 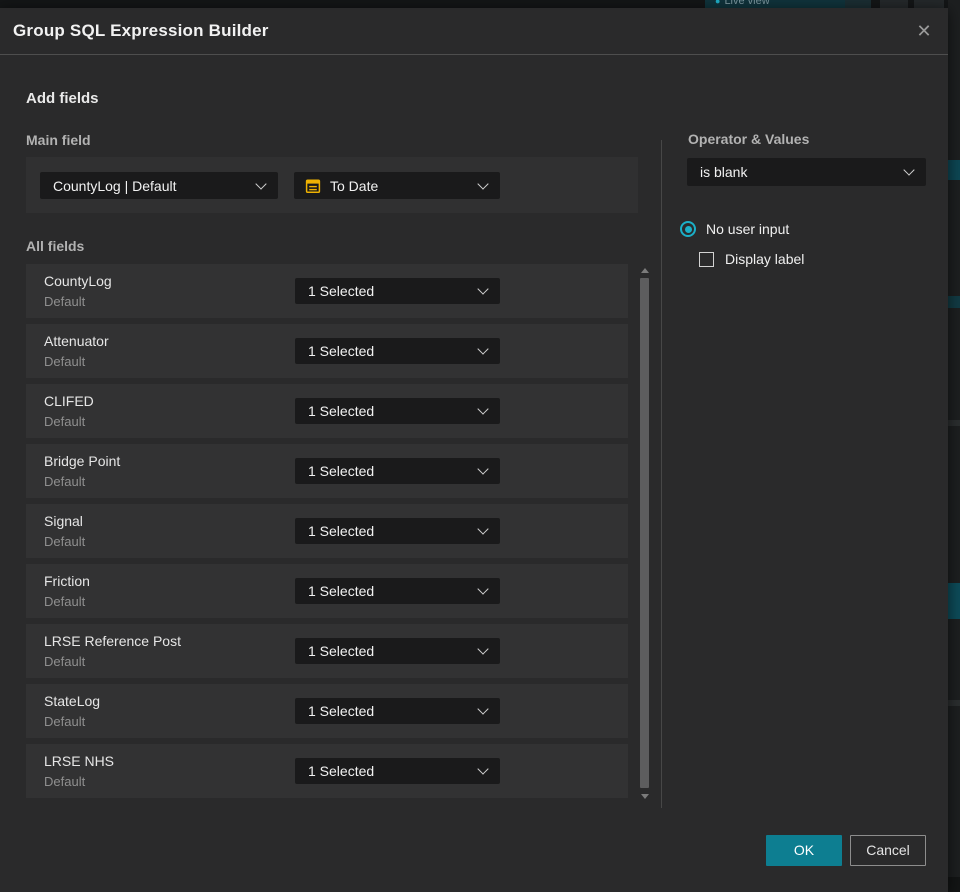 What do you see at coordinates (115, 185) in the screenshot?
I see `main-field-select-value: CountyLog | Default` at bounding box center [115, 185].